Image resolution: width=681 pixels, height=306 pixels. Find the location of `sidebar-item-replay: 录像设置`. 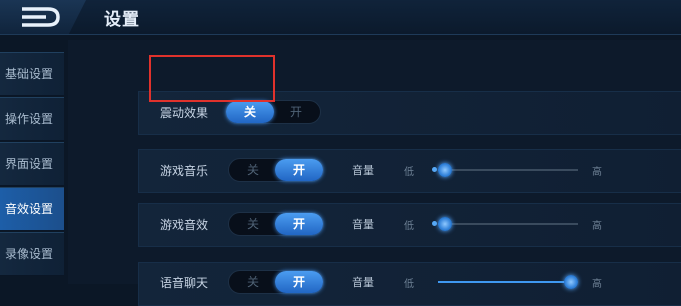

sidebar-item-replay: 录像设置 is located at coordinates (32, 254).